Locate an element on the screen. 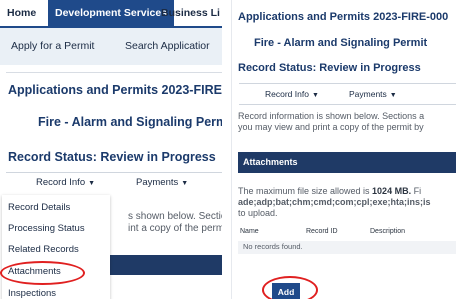 This screenshot has height=299, width=456. record-info-text-line-1: s shown below. Sections is located at coordinates (175, 216).